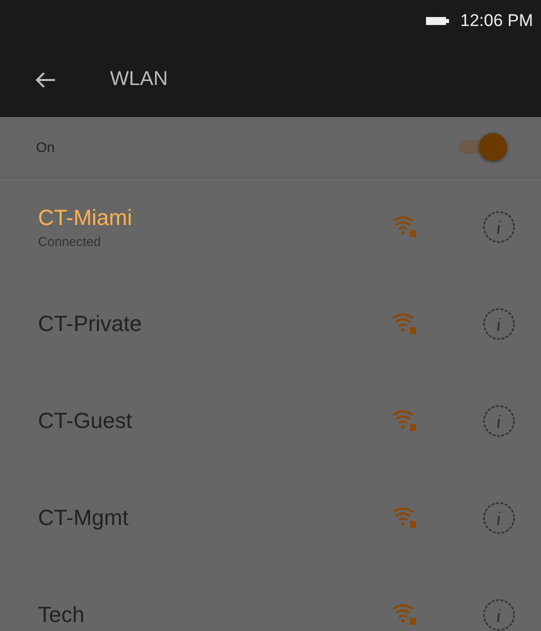 The height and width of the screenshot is (631, 541). What do you see at coordinates (45, 79) in the screenshot?
I see `back-arrow-icon` at bounding box center [45, 79].